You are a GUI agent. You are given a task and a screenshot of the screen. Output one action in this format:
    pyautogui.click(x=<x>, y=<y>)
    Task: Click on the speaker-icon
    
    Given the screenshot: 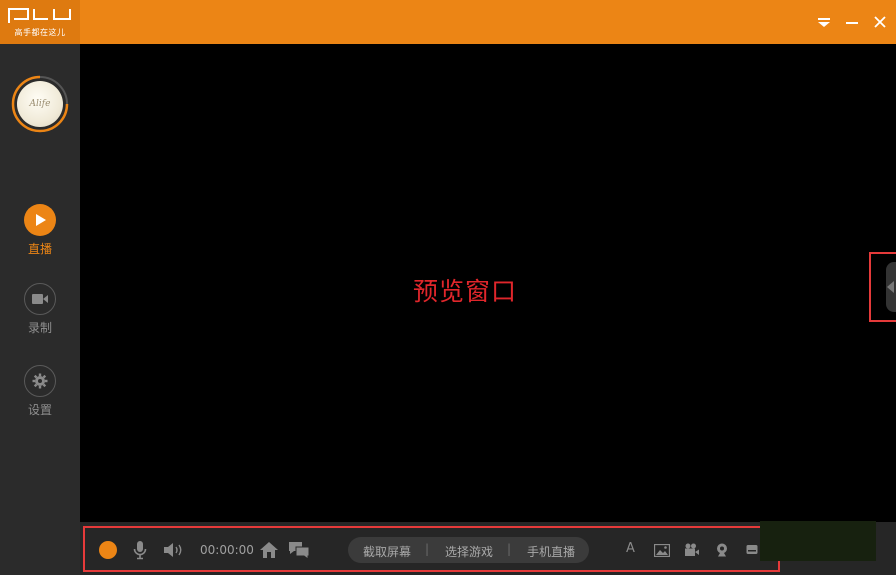 What is the action you would take?
    pyautogui.click(x=173, y=550)
    